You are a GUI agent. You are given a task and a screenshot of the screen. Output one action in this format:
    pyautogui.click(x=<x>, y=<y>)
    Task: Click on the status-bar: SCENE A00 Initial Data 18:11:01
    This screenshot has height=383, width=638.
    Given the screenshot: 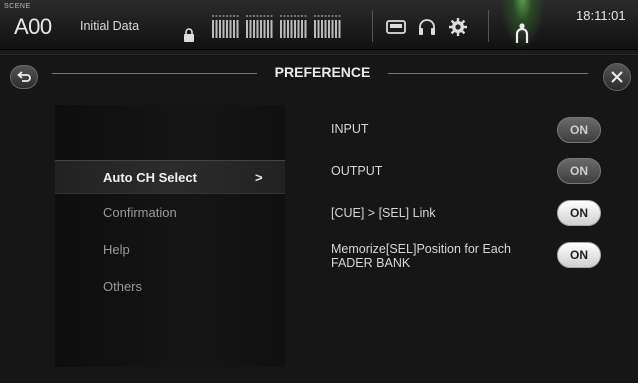 What is the action you would take?
    pyautogui.click(x=319, y=25)
    